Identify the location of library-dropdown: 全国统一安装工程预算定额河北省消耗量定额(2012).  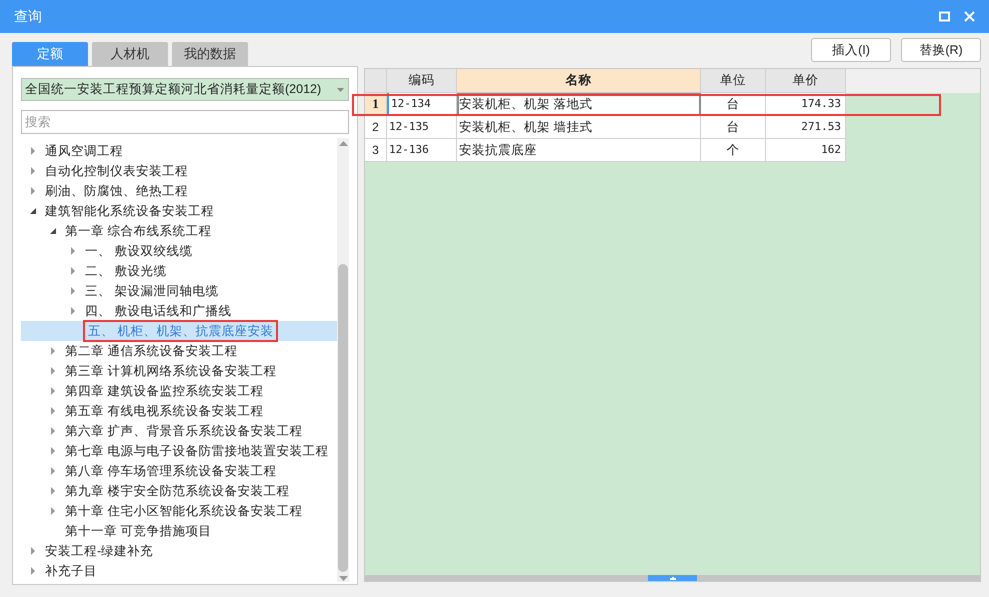
(185, 89).